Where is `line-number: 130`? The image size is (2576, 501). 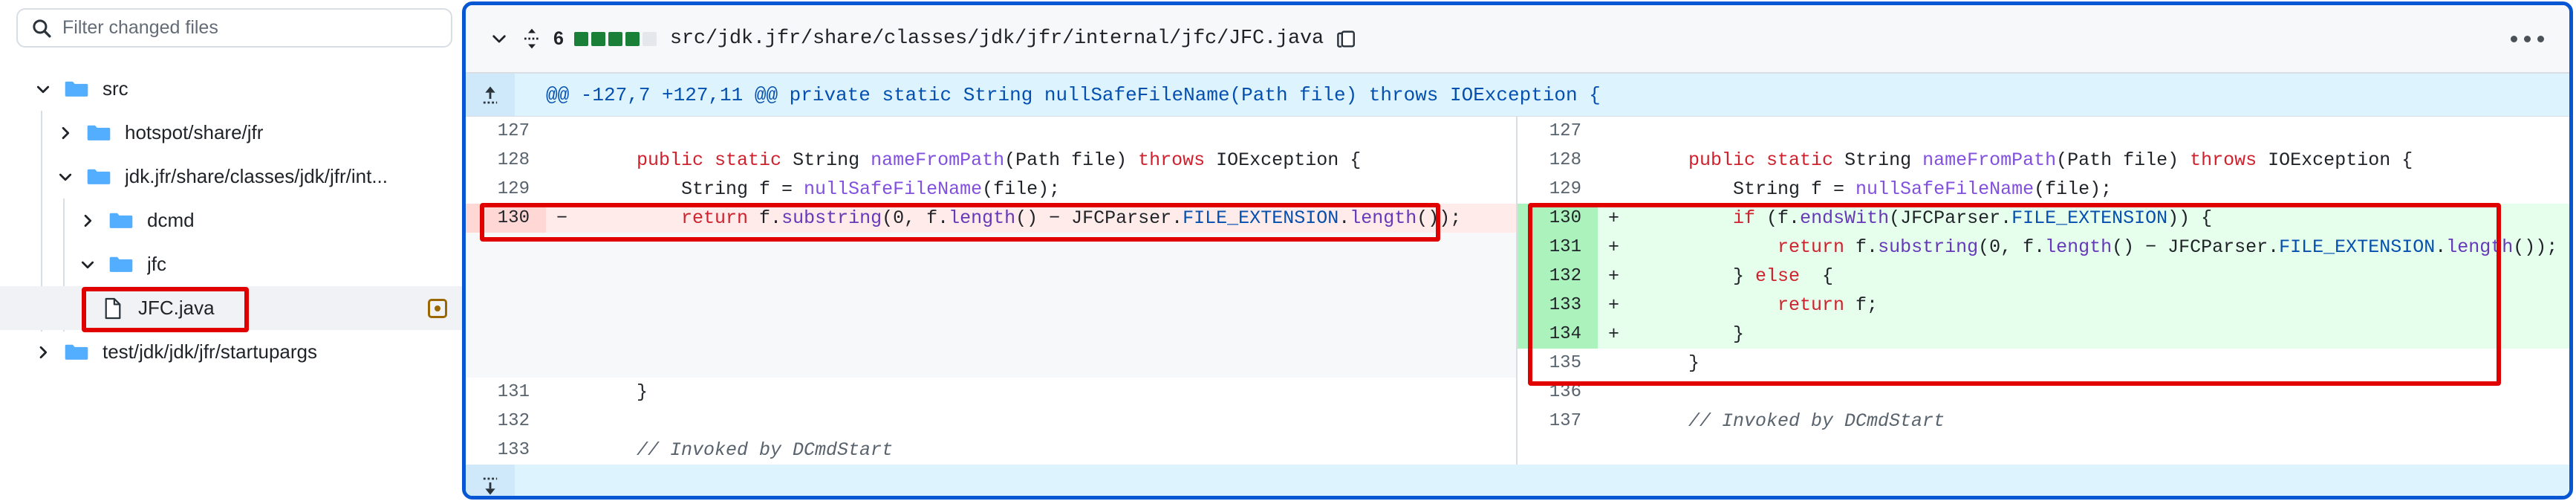 line-number: 130 is located at coordinates (1558, 218).